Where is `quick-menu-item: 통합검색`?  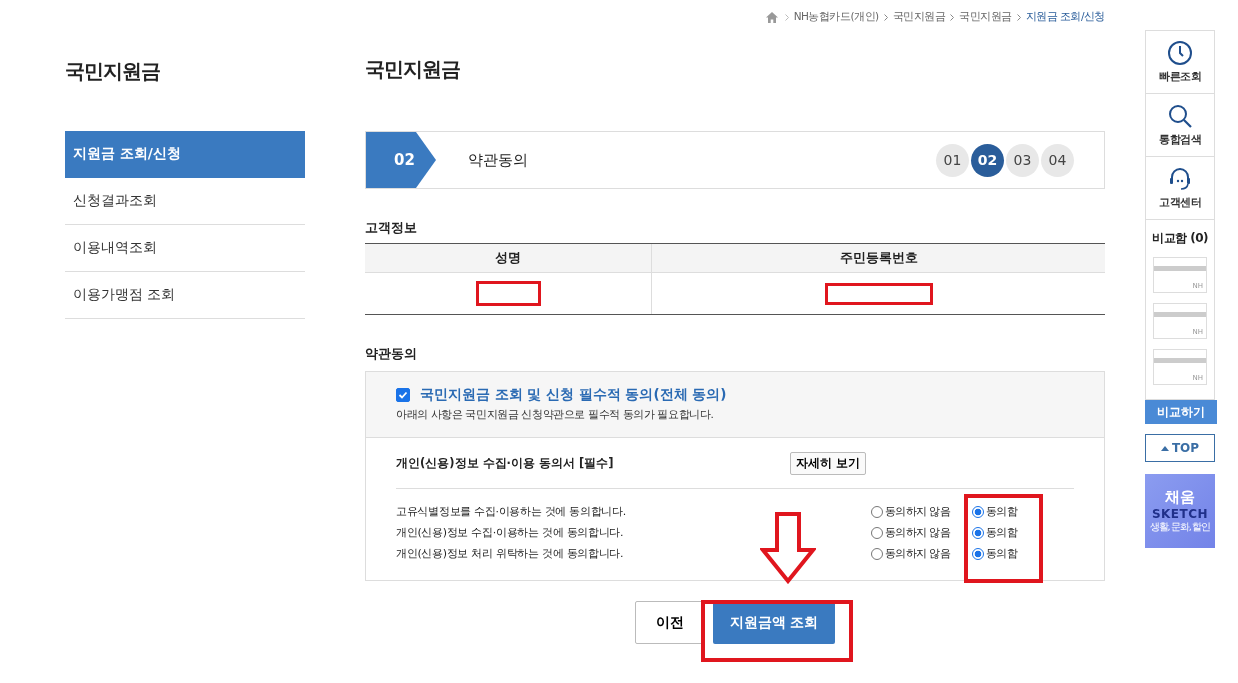 quick-menu-item: 통합검색 is located at coordinates (1180, 124).